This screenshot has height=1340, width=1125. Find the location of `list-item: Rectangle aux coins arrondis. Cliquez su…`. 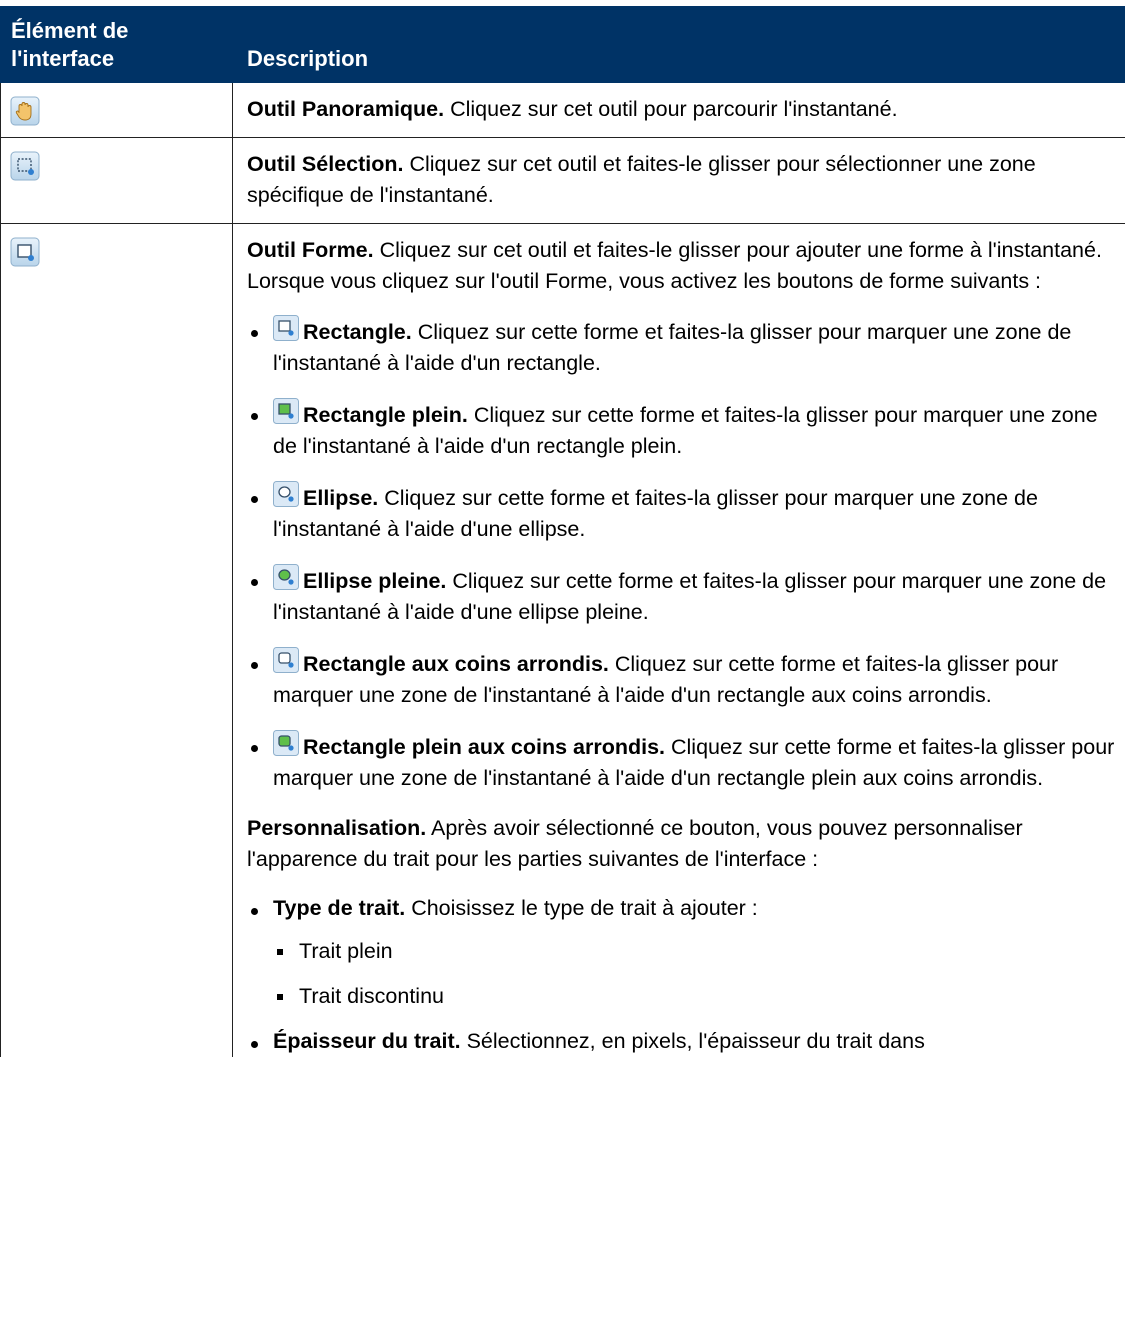

list-item: Rectangle aux coins arrondis. Cliquez su… is located at coordinates (682, 679).